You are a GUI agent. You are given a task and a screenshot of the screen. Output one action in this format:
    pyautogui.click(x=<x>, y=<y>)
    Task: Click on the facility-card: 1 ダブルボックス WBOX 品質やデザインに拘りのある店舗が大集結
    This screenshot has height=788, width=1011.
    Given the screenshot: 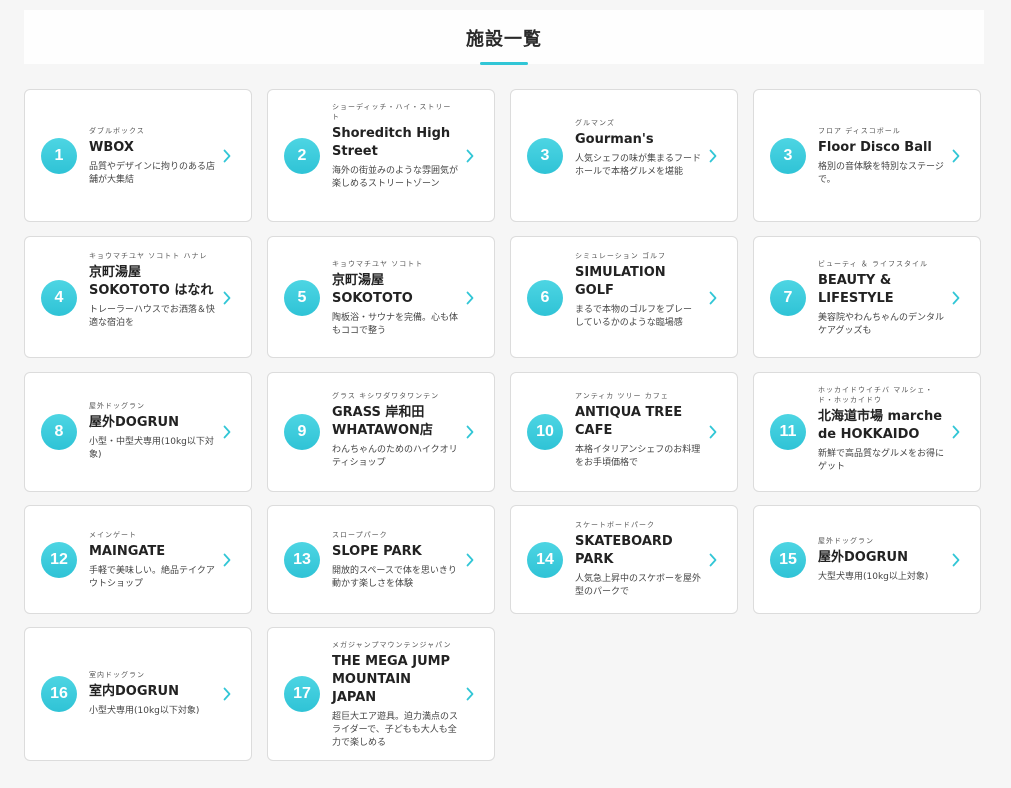 What is the action you would take?
    pyautogui.click(x=138, y=155)
    